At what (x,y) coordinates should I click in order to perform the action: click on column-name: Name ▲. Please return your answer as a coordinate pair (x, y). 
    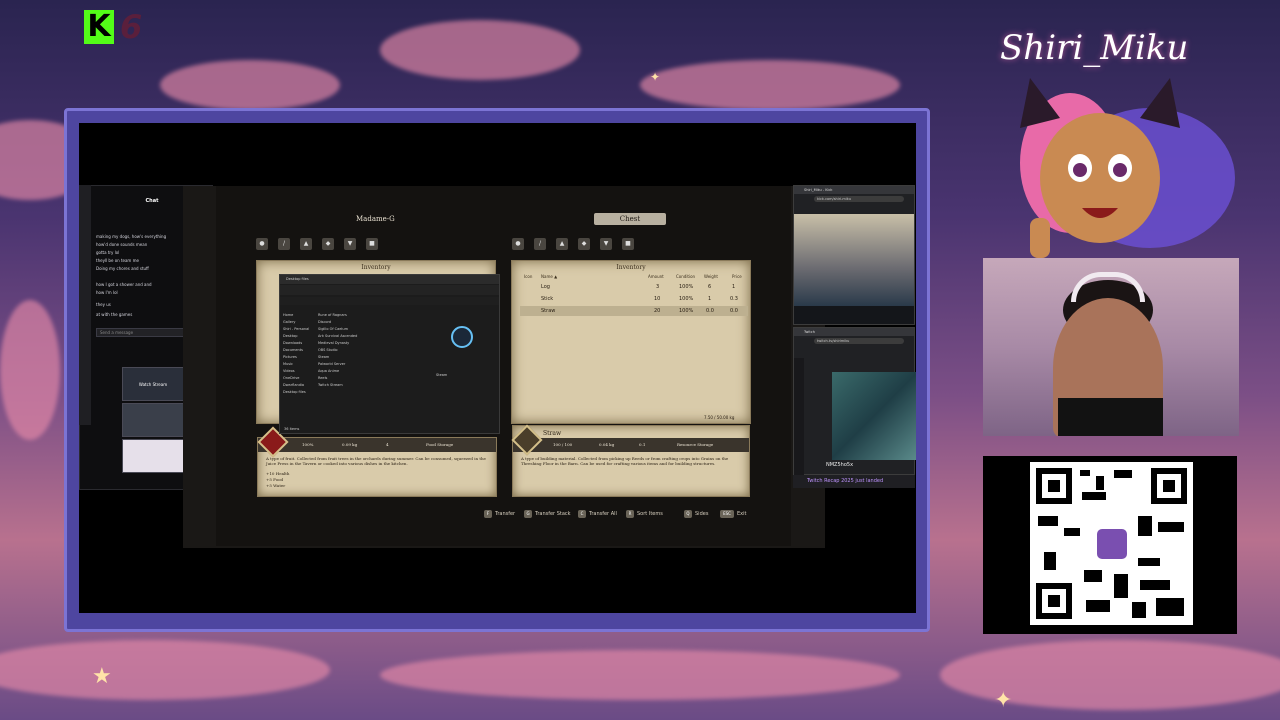
    Looking at the image, I should click on (549, 276).